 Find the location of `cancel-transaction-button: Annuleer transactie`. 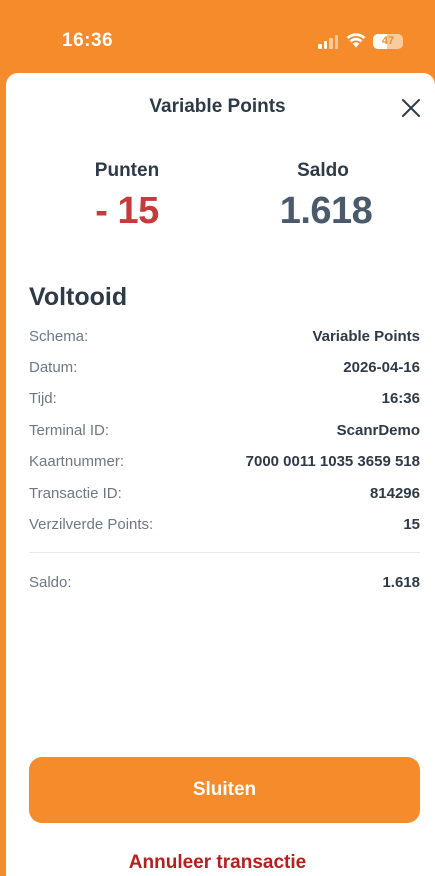

cancel-transaction-button: Annuleer transactie is located at coordinates (217, 863).